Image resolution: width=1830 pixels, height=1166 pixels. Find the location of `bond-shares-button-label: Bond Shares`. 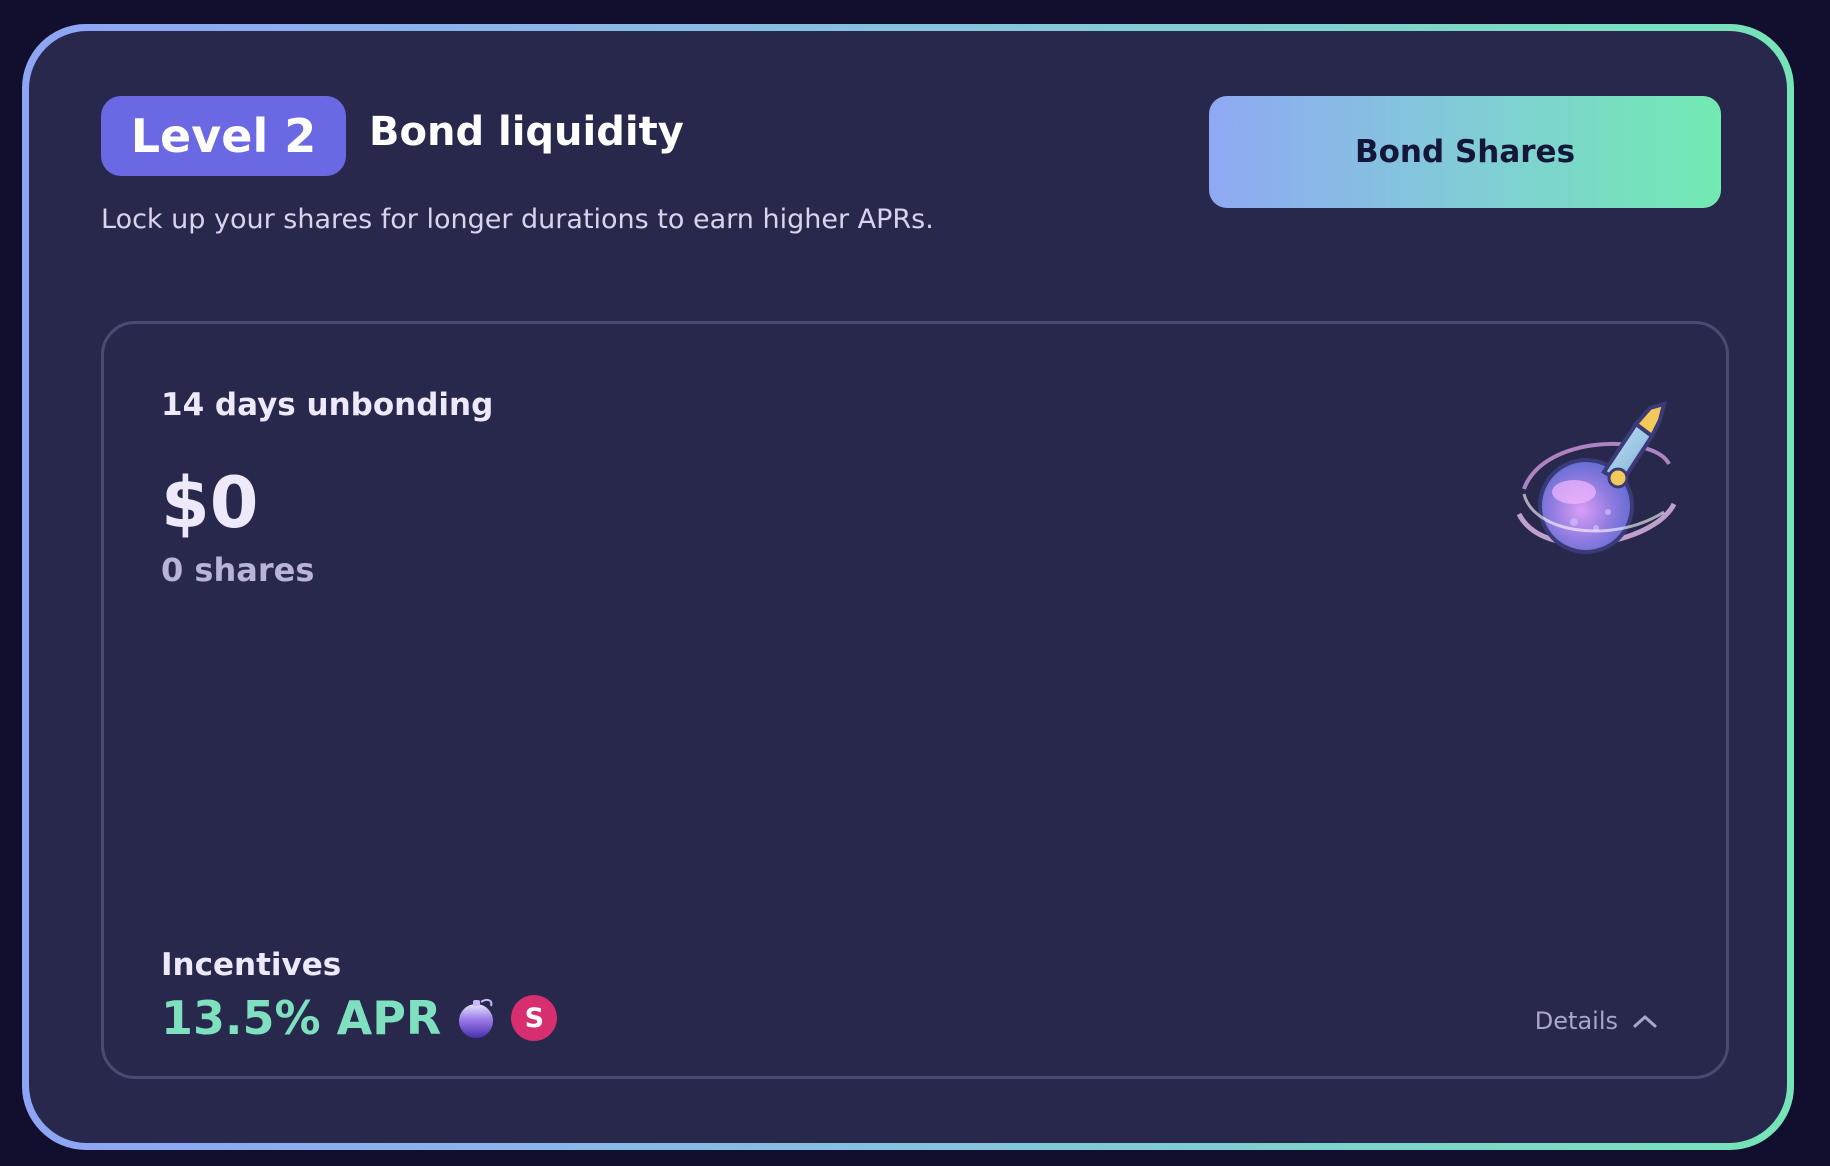

bond-shares-button-label: Bond Shares is located at coordinates (1465, 152).